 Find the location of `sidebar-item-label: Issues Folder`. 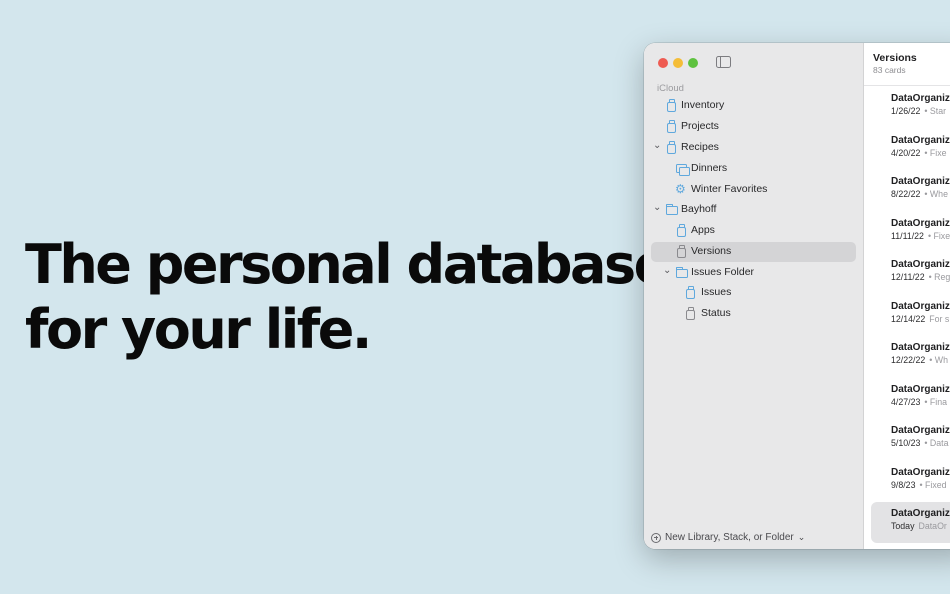

sidebar-item-label: Issues Folder is located at coordinates (723, 272).